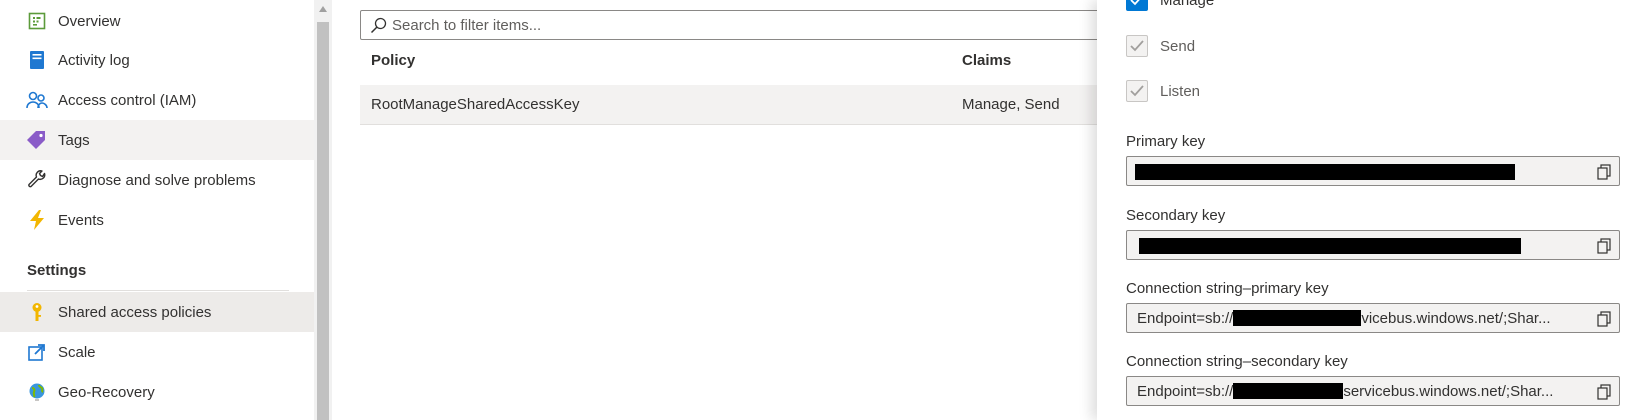 The height and width of the screenshot is (420, 1630). I want to click on search-input, so click(755, 25).